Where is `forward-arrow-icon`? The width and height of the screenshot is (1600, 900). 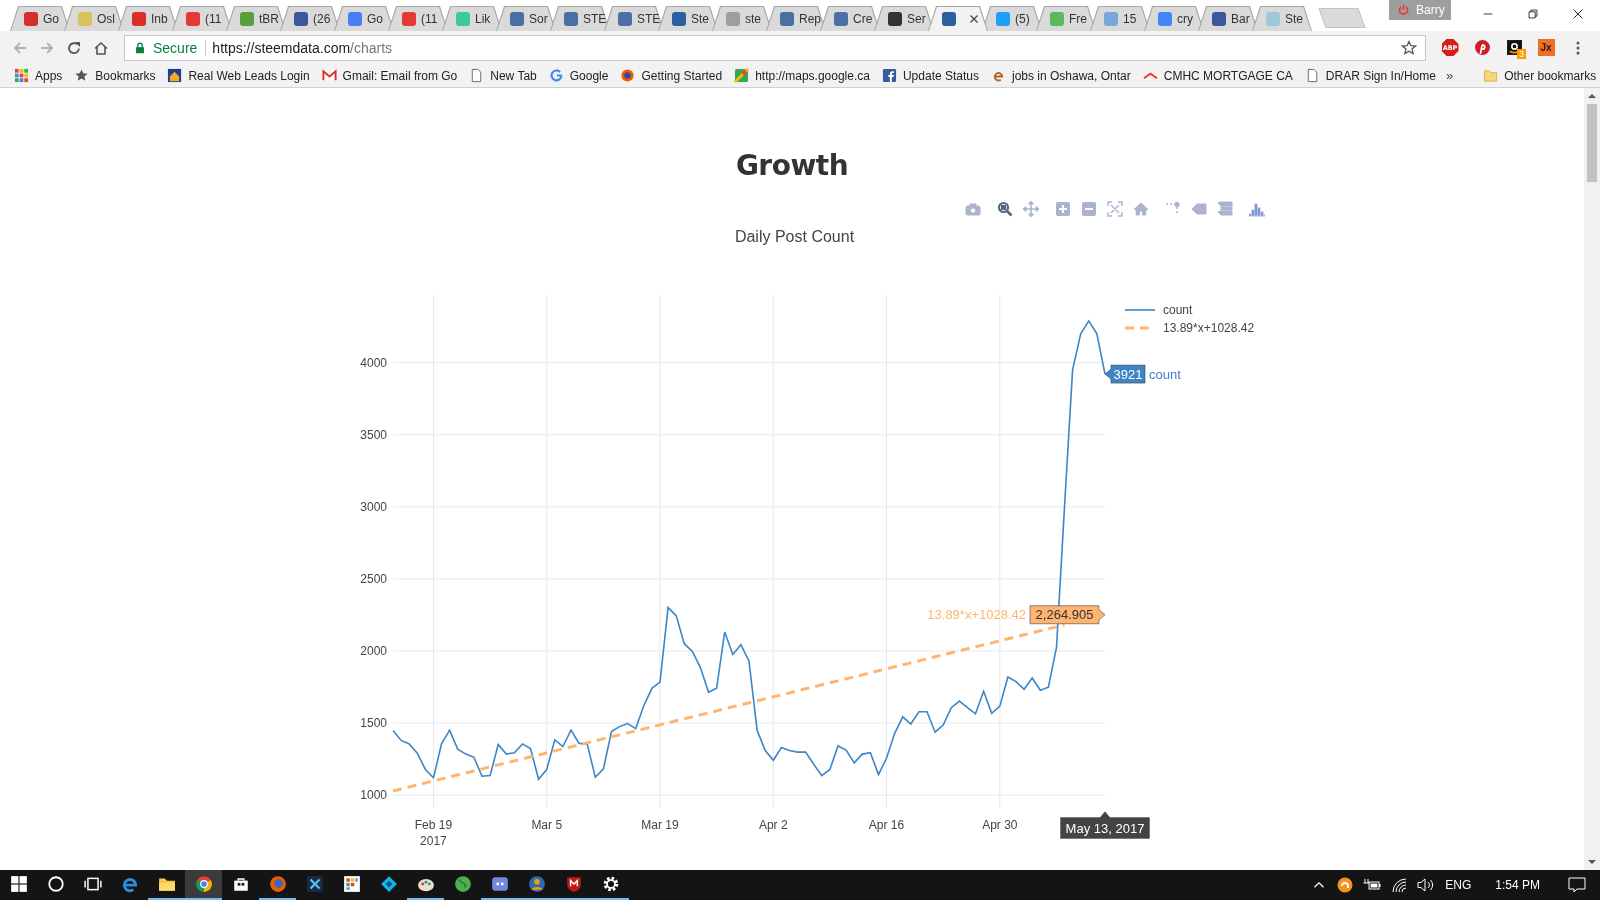
forward-arrow-icon is located at coordinates (46, 47).